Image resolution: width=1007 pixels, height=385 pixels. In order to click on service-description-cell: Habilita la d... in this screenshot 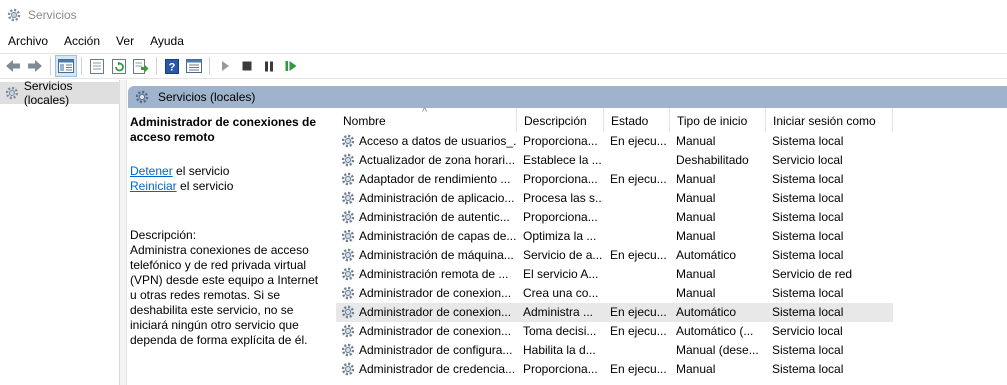, I will do `click(559, 350)`.